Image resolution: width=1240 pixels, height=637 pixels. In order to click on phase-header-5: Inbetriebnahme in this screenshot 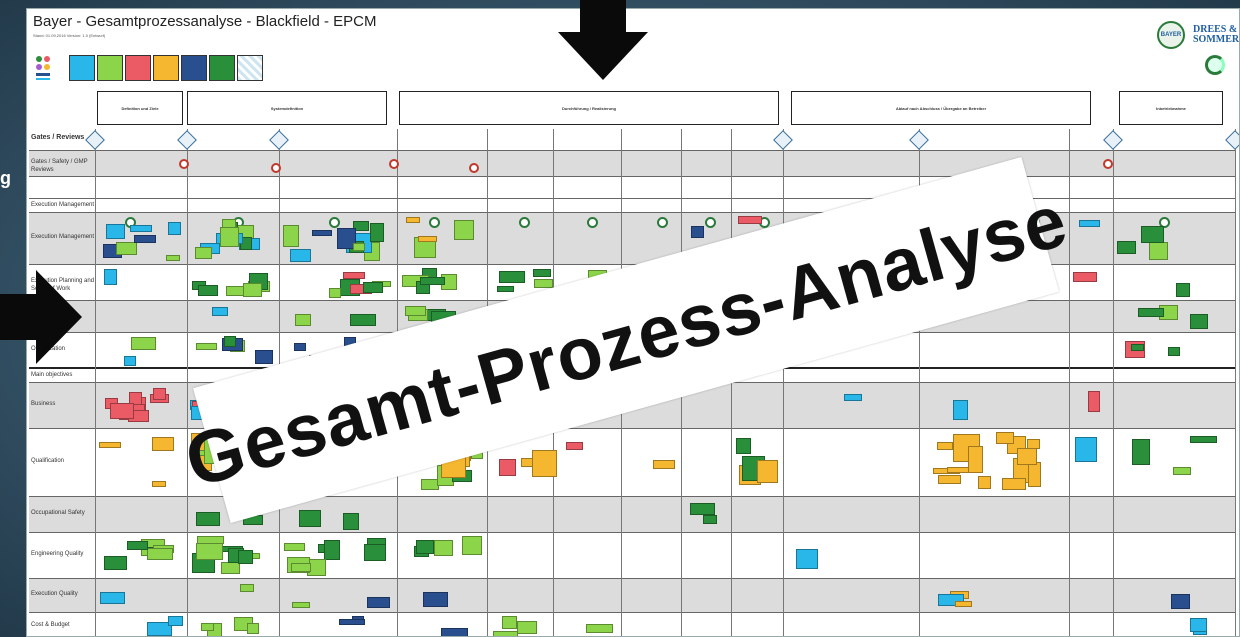, I will do `click(1171, 108)`.